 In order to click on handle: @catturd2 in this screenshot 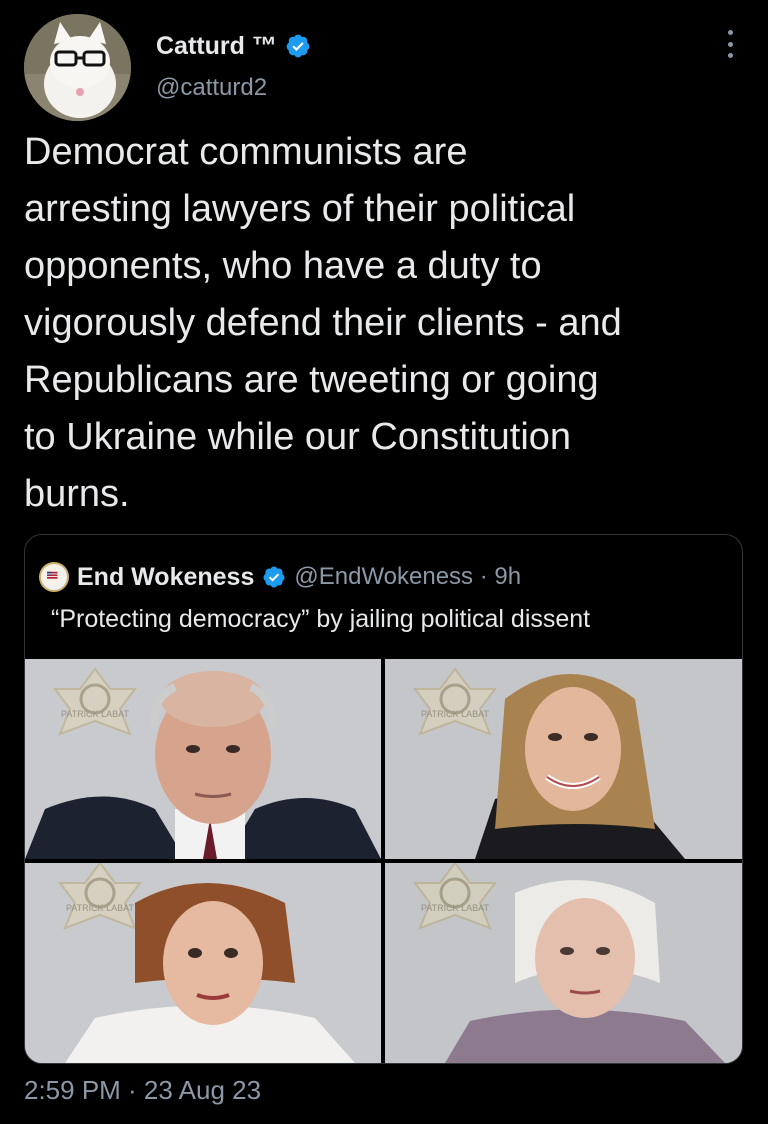, I will do `click(211, 88)`.